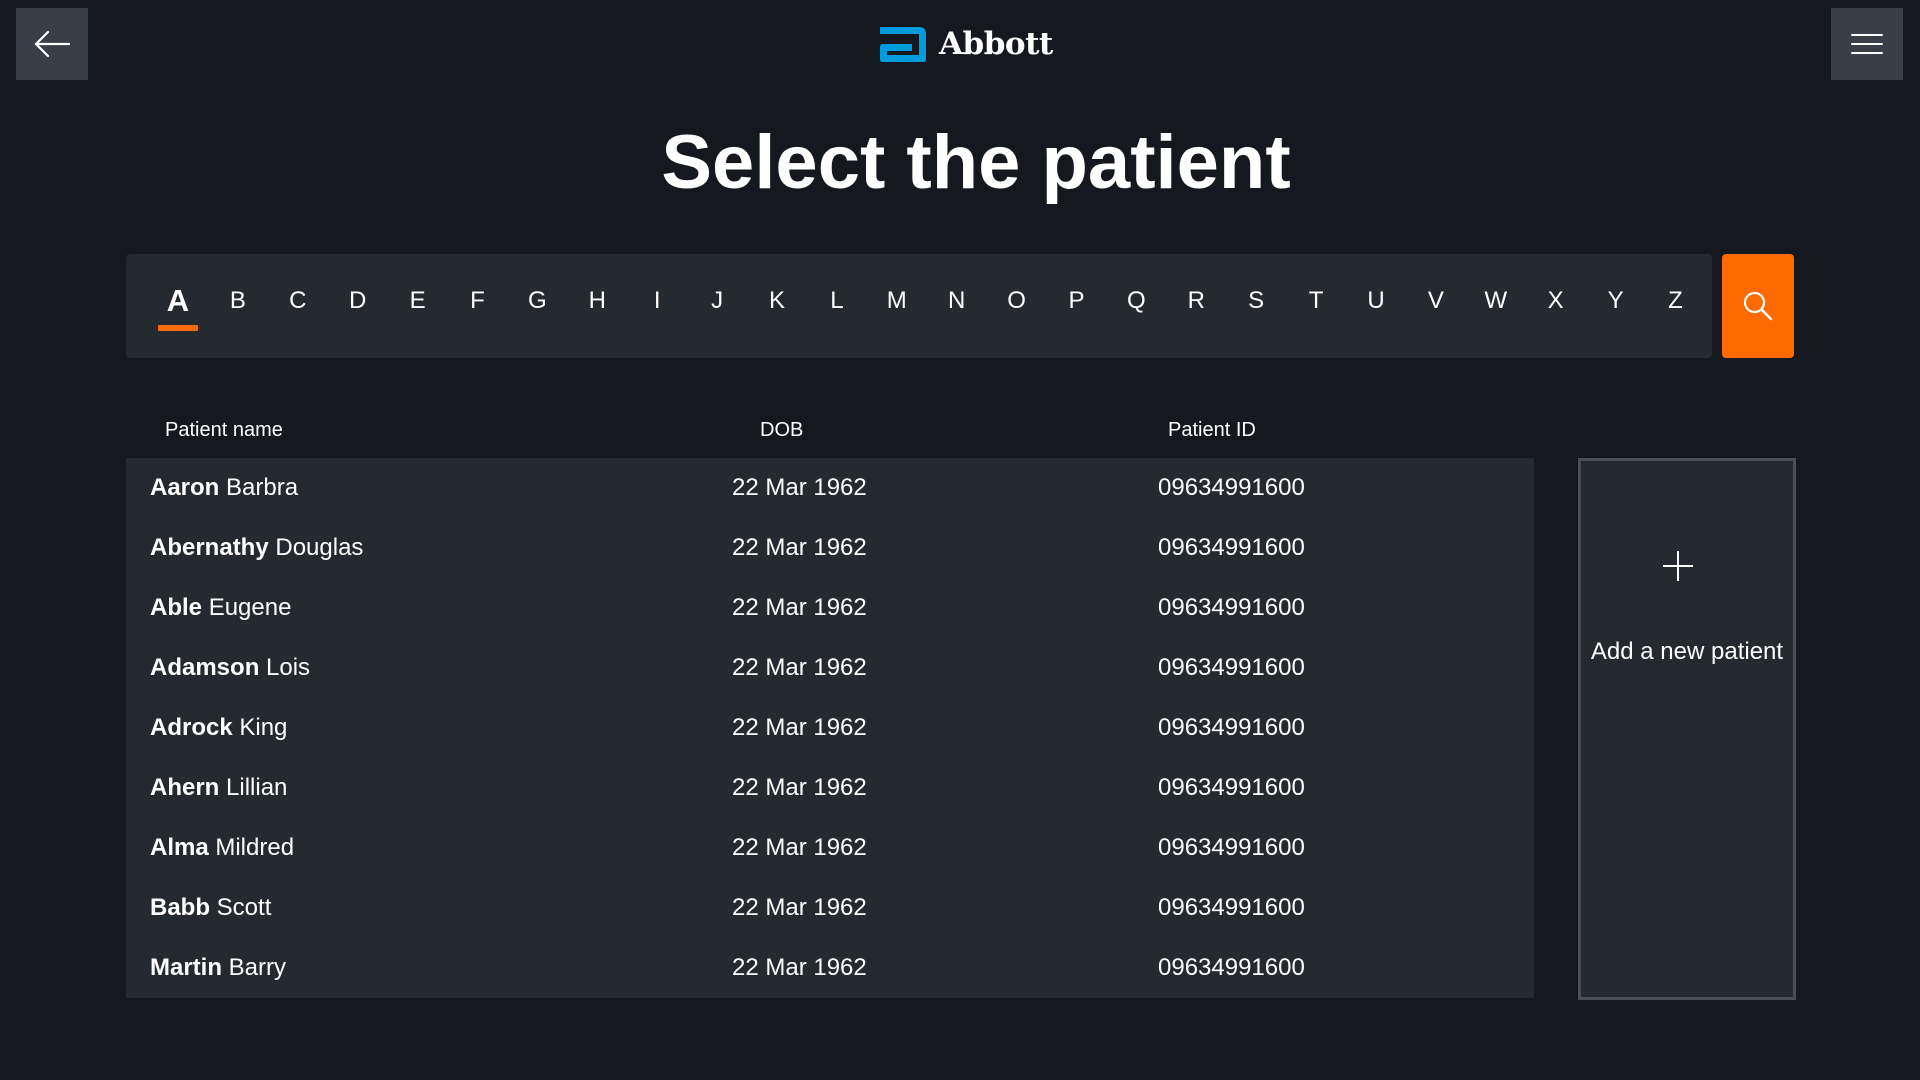 This screenshot has width=1920, height=1080. I want to click on table-row: Alma Mildred 22 Mar 1962 09634991600, so click(830, 848).